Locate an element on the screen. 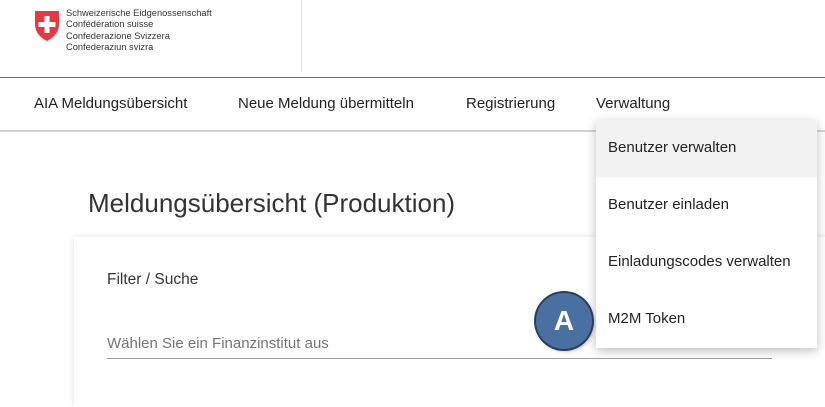  menu-item-label: Benutzer einladen is located at coordinates (668, 204).